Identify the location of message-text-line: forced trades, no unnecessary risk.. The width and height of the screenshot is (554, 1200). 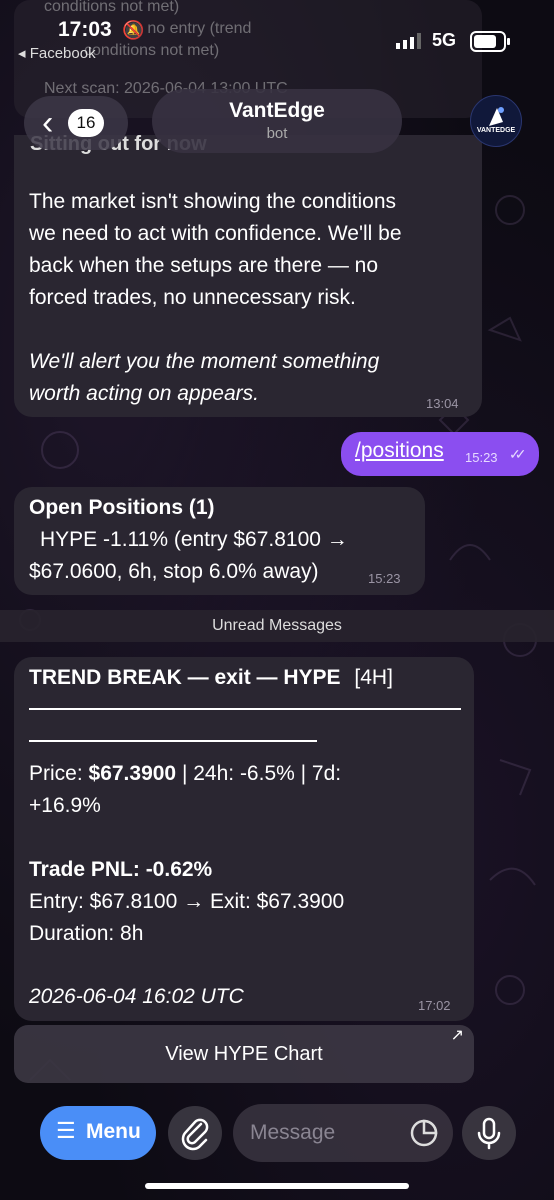
(192, 297).